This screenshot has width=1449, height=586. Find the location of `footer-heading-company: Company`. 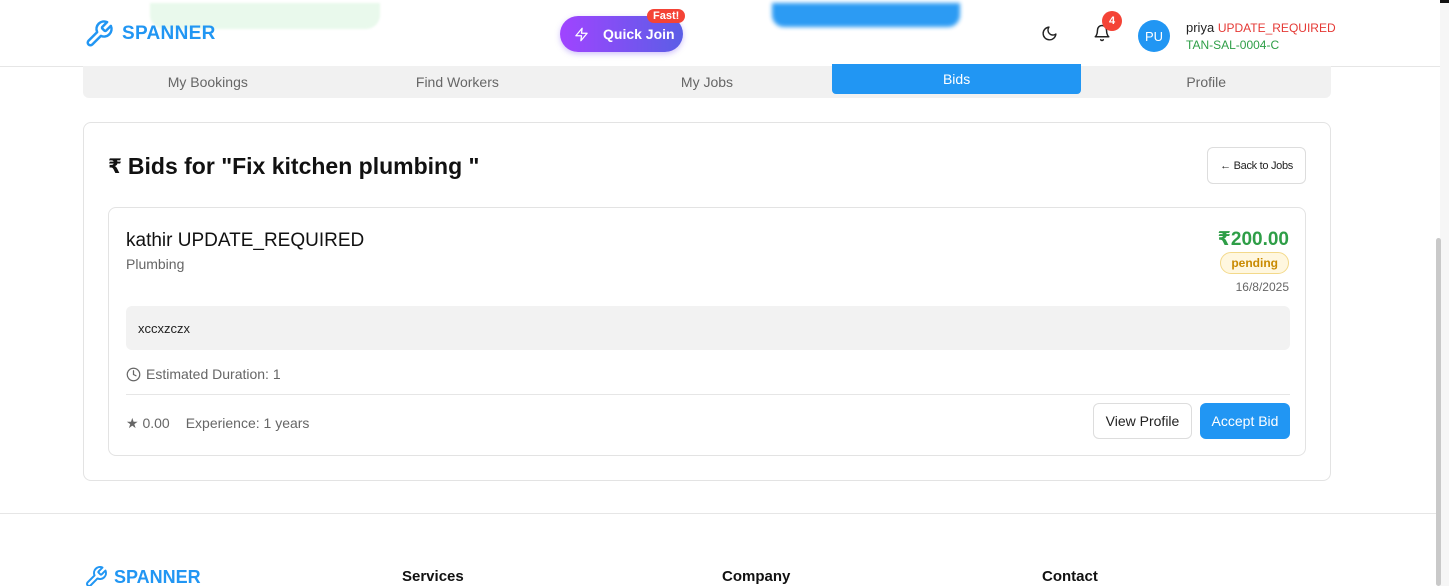

footer-heading-company: Company is located at coordinates (756, 576).